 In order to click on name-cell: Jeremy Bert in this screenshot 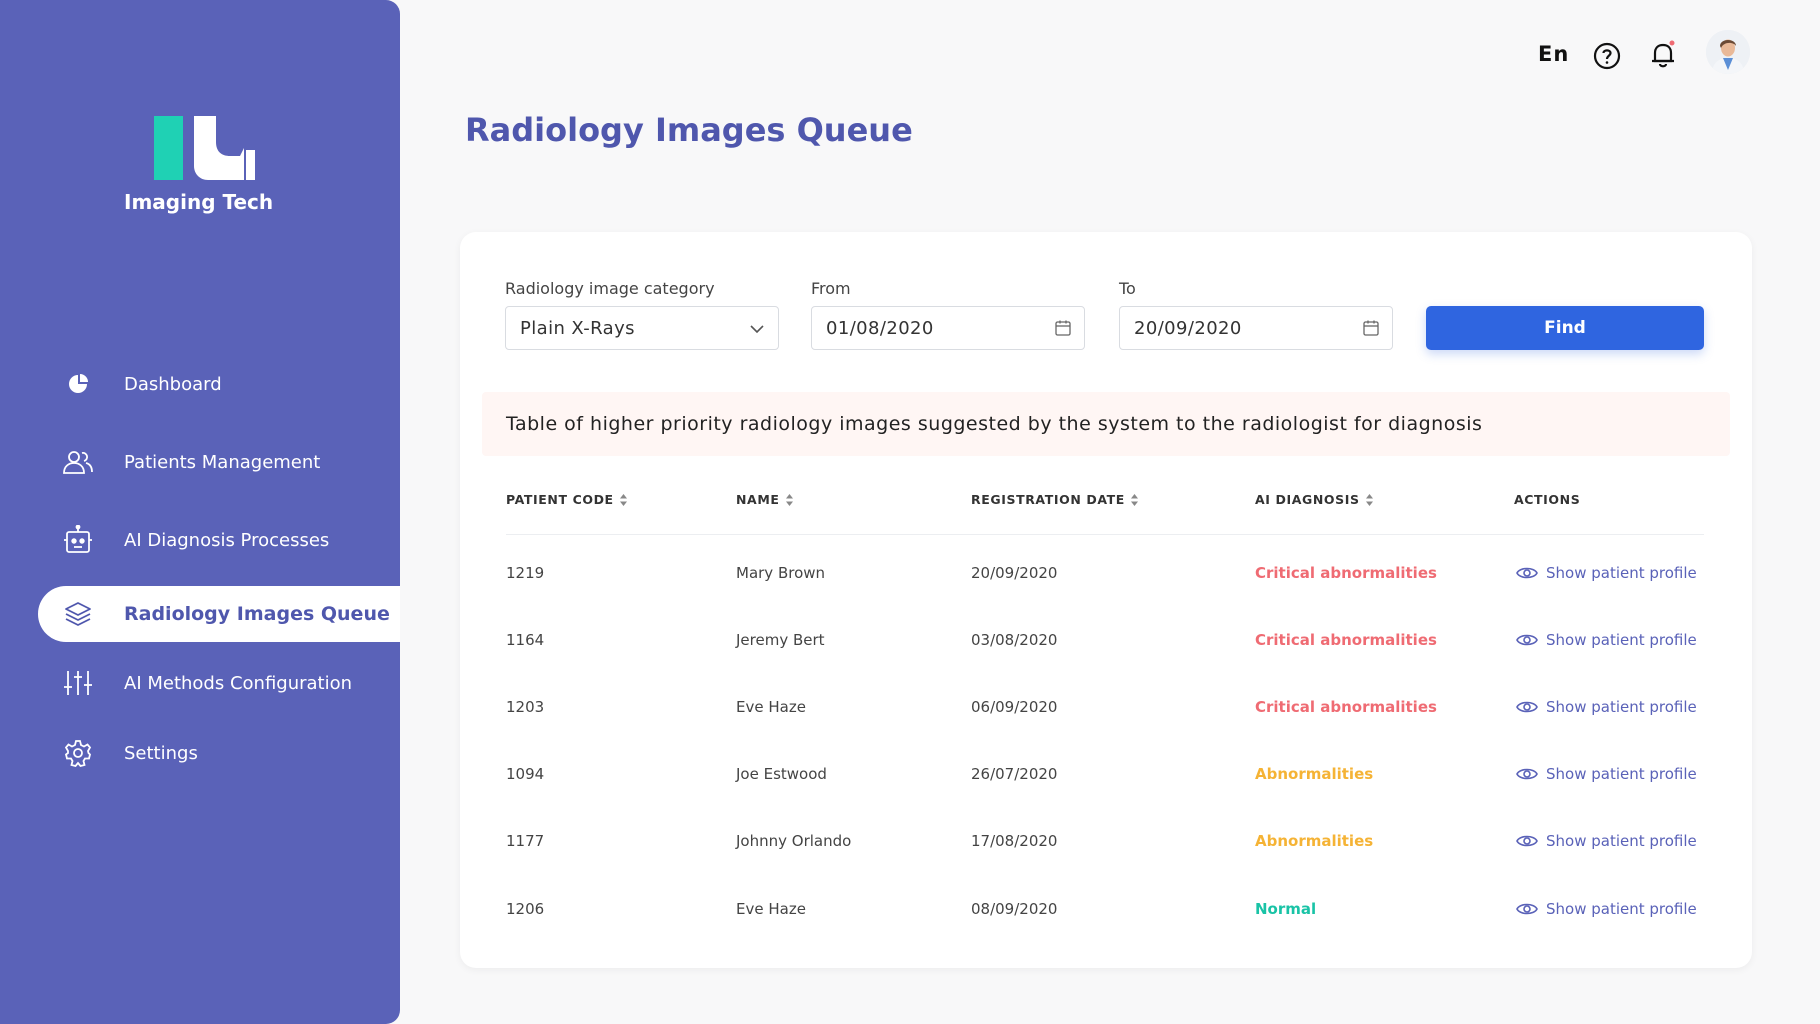, I will do `click(780, 640)`.